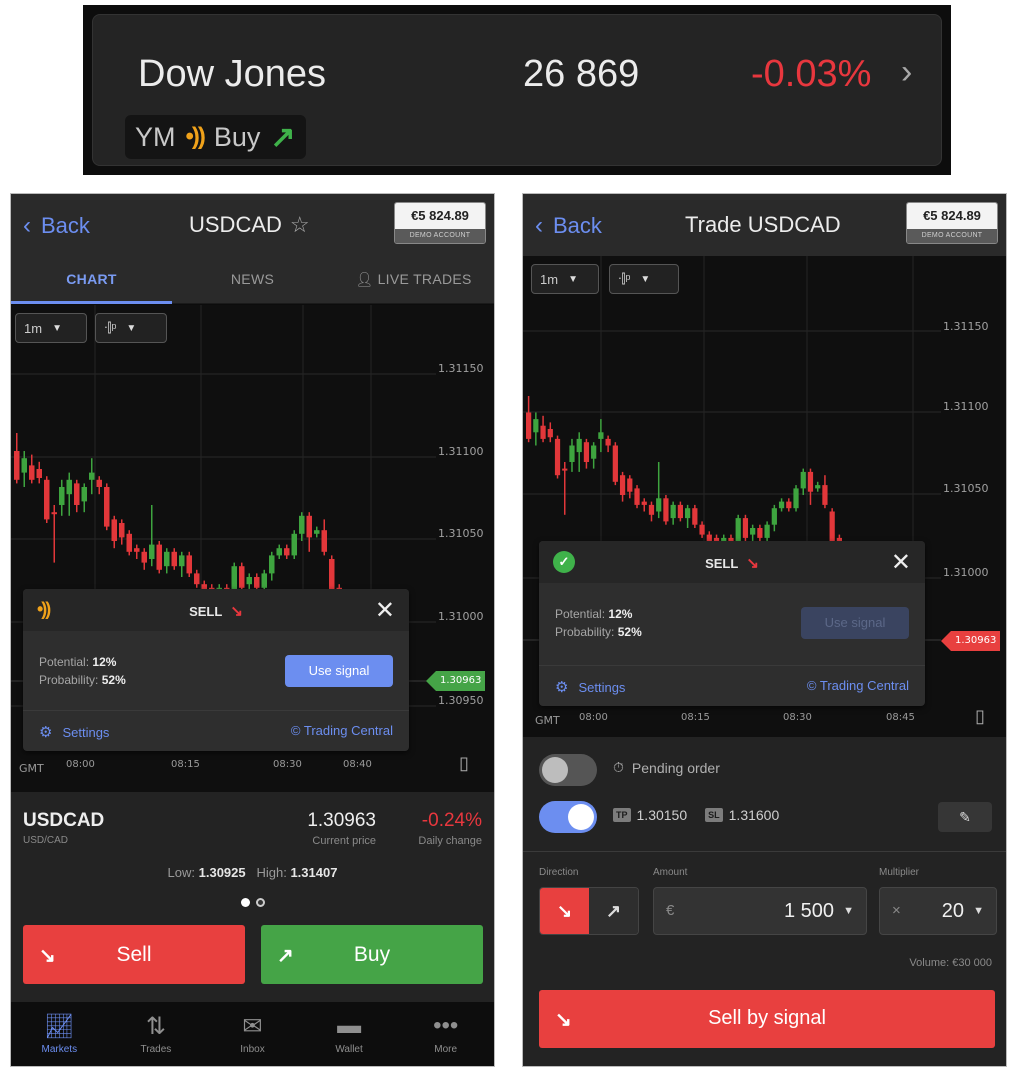  I want to click on nav-markets: 📈︎ Markets, so click(59, 1034).